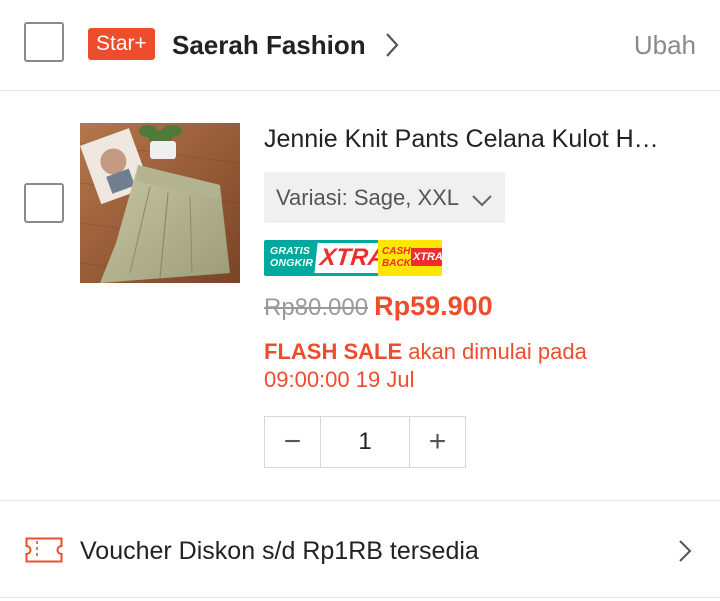 The image size is (720, 601). I want to click on gratis-xtra-text: XTRA, so click(346, 258).